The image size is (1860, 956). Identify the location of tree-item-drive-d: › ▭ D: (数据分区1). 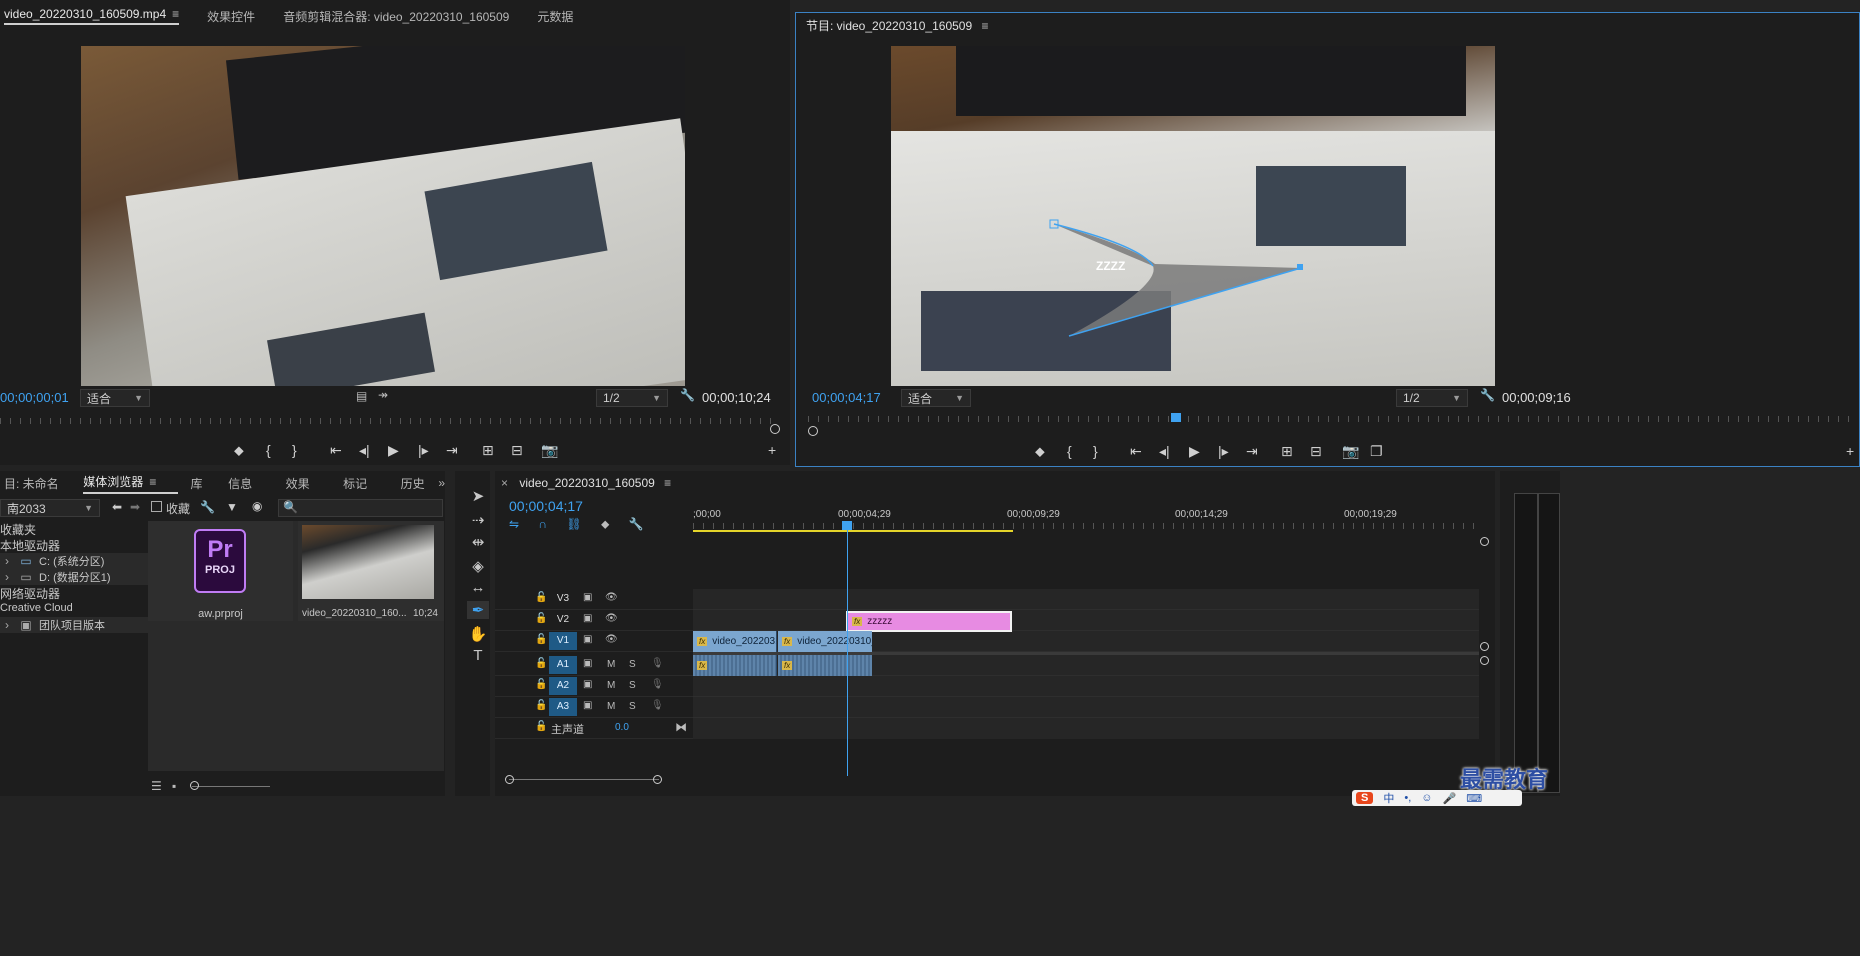
(74, 577).